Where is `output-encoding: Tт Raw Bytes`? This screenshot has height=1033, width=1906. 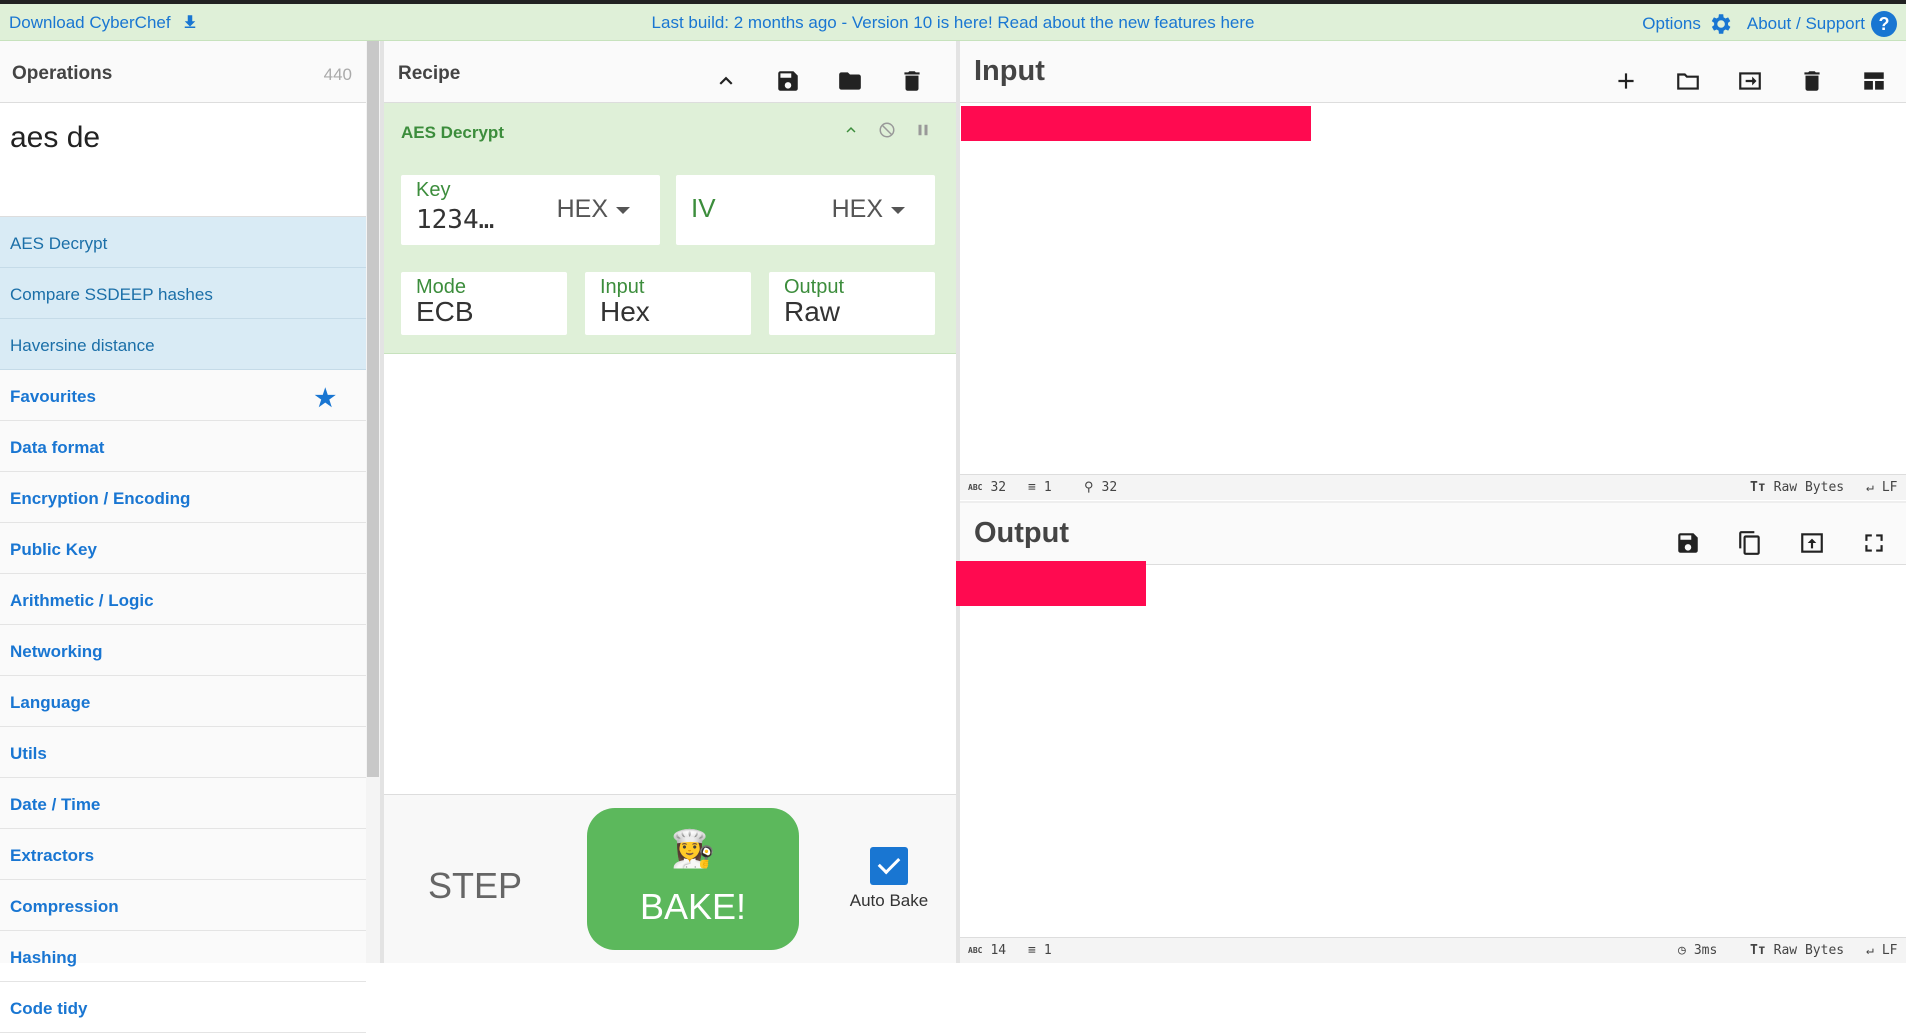 output-encoding: Tт Raw Bytes is located at coordinates (1797, 950).